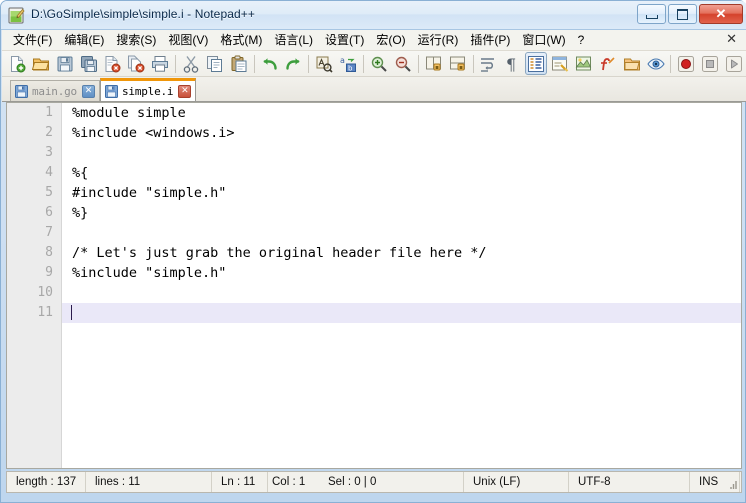 This screenshot has height=503, width=746. What do you see at coordinates (65, 63) in the screenshot?
I see `save-icon` at bounding box center [65, 63].